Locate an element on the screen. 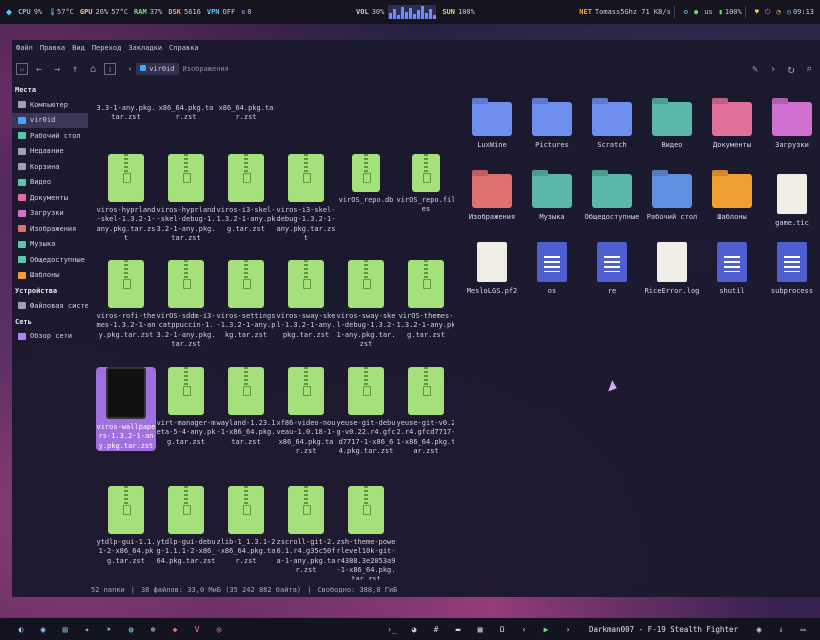 The width and height of the screenshot is (820, 640). document-item: subprocess is located at coordinates (791, 268).